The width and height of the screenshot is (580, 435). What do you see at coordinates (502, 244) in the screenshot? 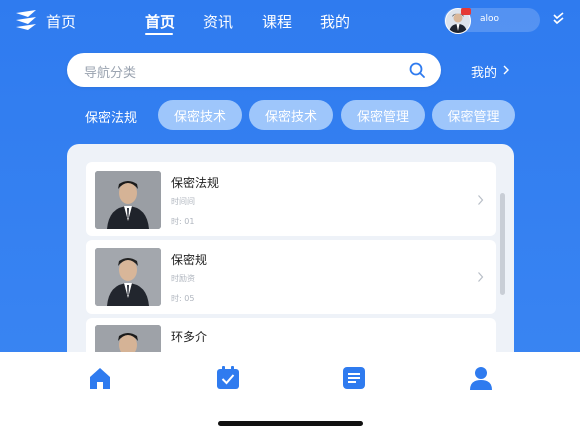
I see `scrollbar` at bounding box center [502, 244].